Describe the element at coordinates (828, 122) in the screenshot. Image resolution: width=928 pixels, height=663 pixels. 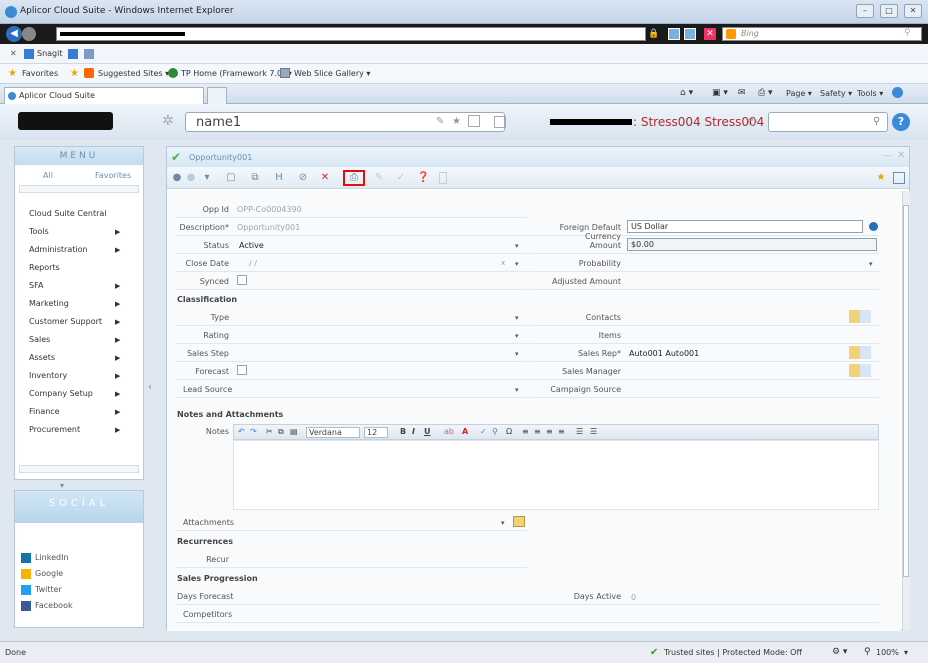
I see `app-search-input: ⚲` at that location.